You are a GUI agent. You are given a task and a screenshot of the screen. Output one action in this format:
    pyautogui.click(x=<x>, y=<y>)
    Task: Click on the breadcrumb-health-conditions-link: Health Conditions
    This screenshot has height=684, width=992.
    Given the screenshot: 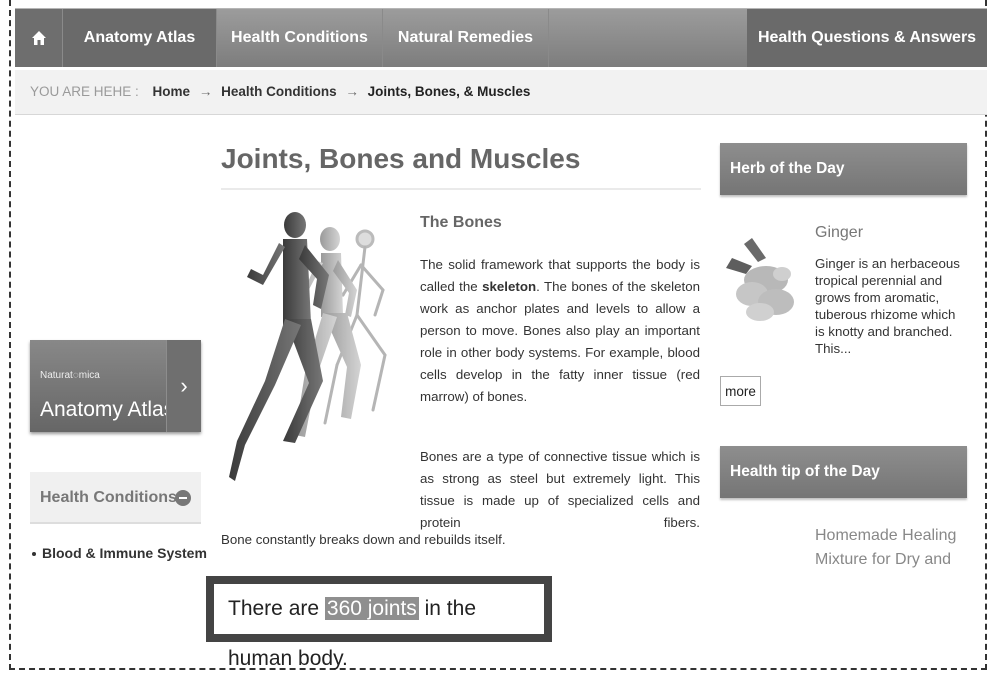 What is the action you would take?
    pyautogui.click(x=279, y=91)
    